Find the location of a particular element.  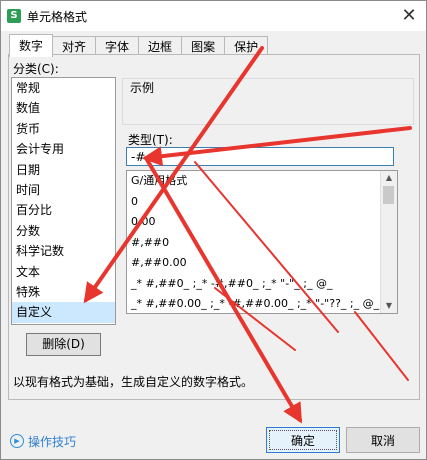

category-item-general: 常规 is located at coordinates (63, 88).